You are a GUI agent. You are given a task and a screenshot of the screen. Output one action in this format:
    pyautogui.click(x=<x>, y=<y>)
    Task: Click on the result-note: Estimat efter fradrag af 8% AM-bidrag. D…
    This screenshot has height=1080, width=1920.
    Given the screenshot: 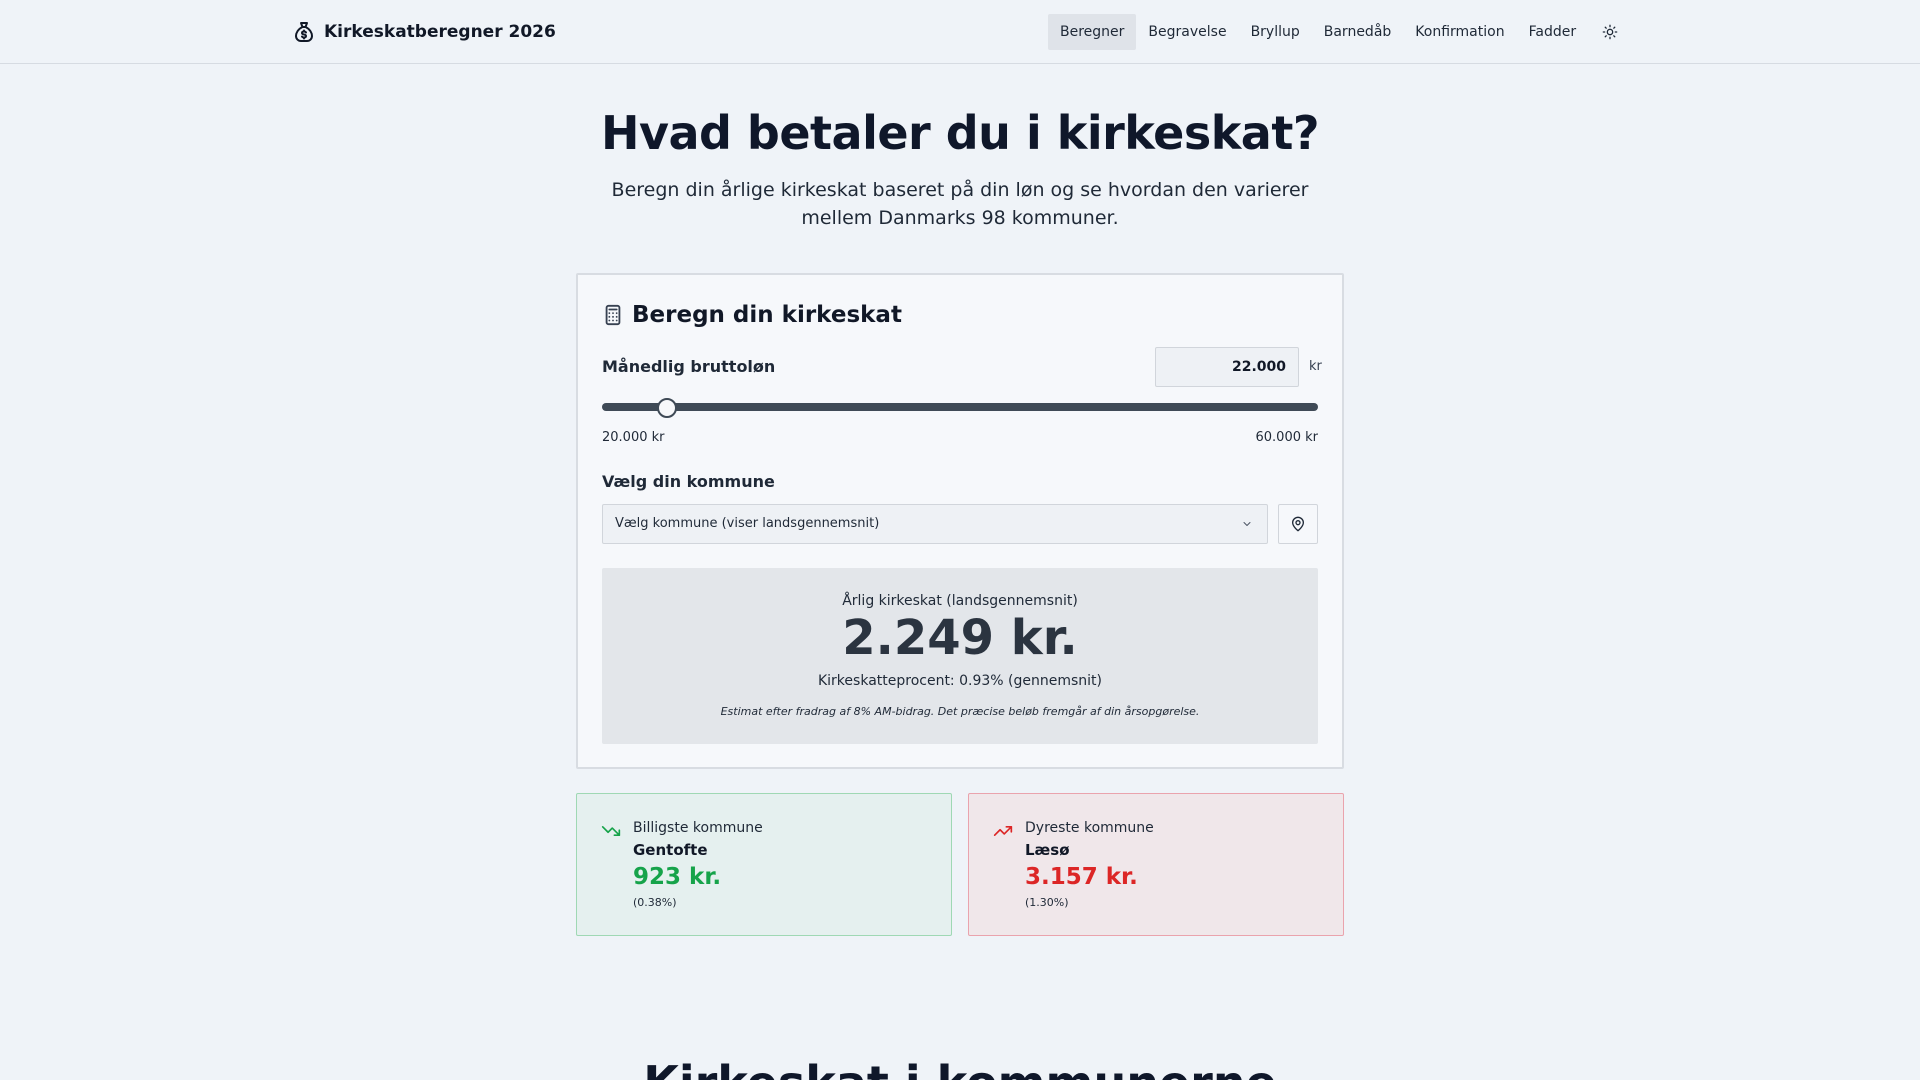 What is the action you would take?
    pyautogui.click(x=960, y=711)
    